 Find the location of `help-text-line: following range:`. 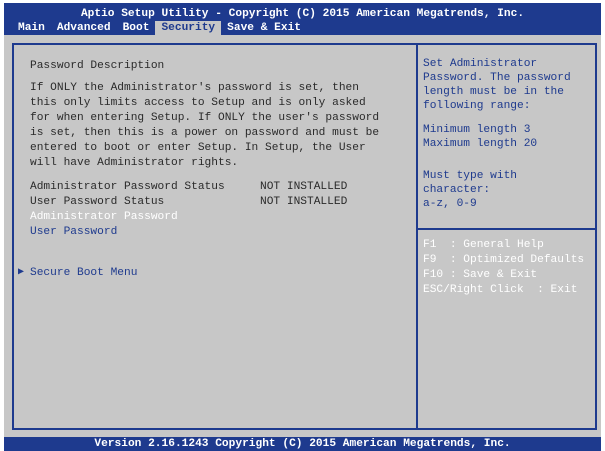

help-text-line: following range: is located at coordinates (477, 106).